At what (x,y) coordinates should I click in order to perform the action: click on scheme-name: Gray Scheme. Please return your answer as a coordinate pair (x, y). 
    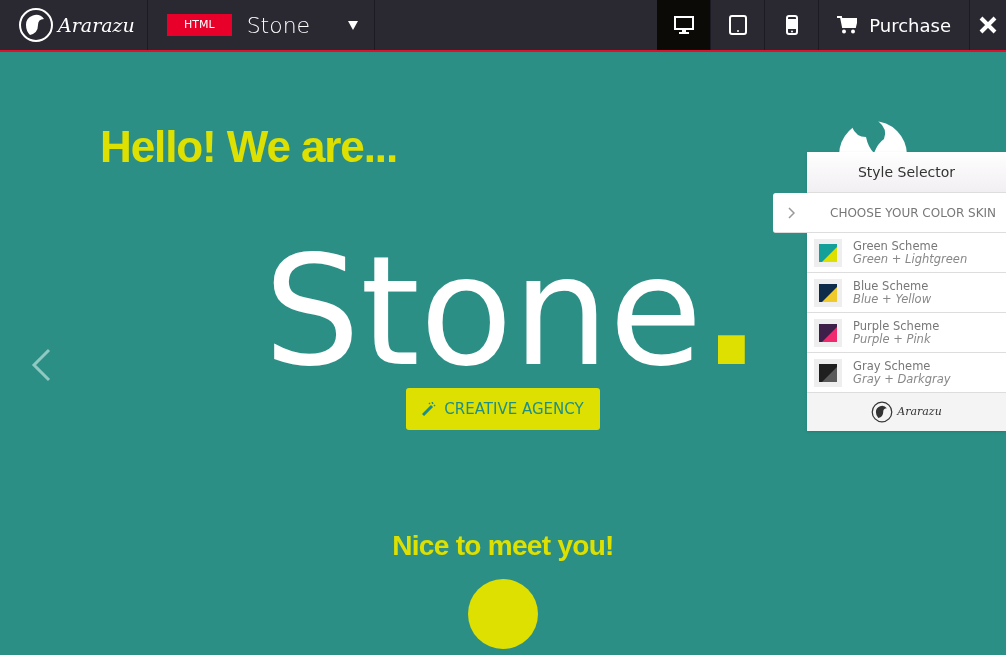
    Looking at the image, I should click on (892, 366).